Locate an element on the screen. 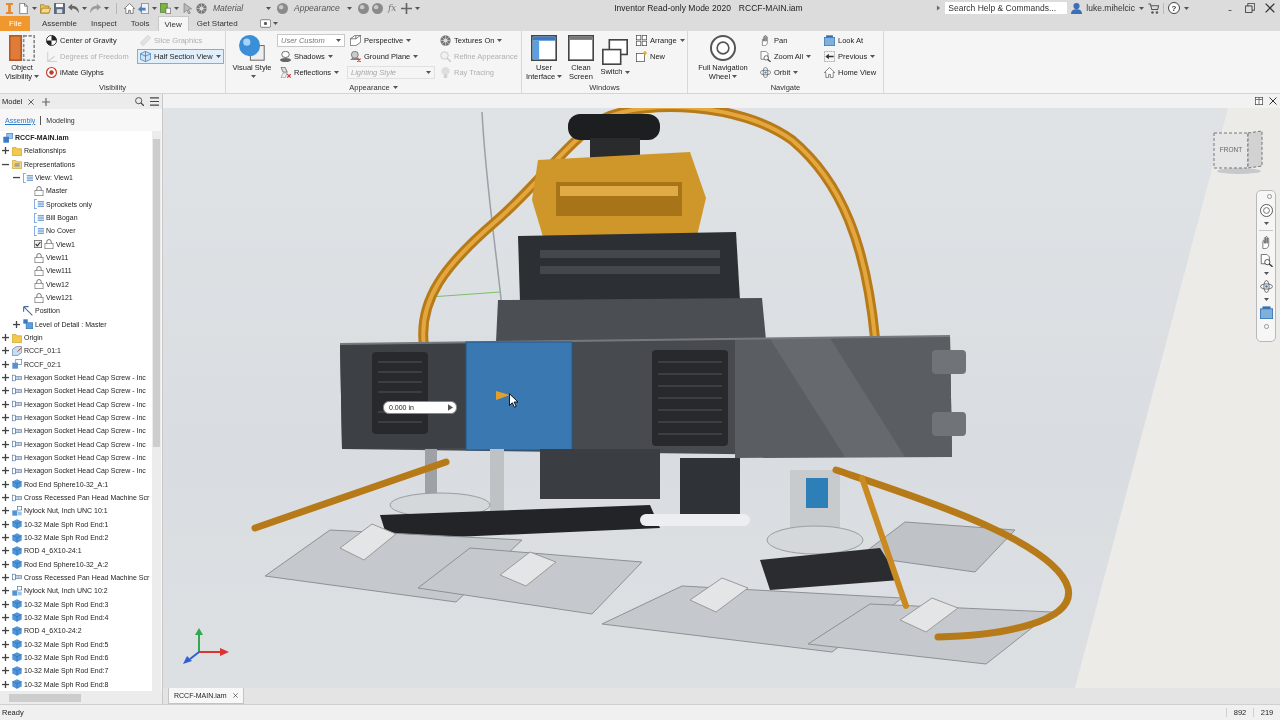 Image resolution: width=1280 pixels, height=720 pixels. document-icon is located at coordinates (165, 8).